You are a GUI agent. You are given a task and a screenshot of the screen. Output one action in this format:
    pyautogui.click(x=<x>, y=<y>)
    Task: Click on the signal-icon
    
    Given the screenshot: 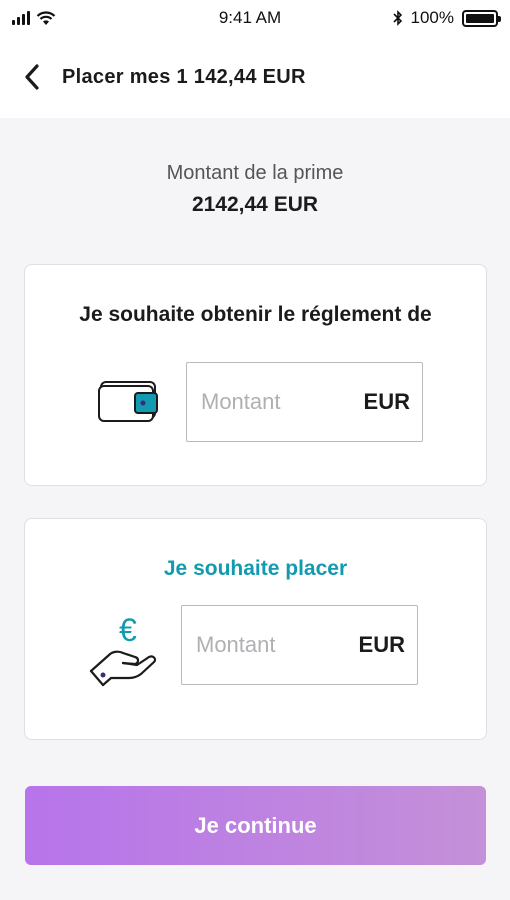 What is the action you would take?
    pyautogui.click(x=21, y=18)
    